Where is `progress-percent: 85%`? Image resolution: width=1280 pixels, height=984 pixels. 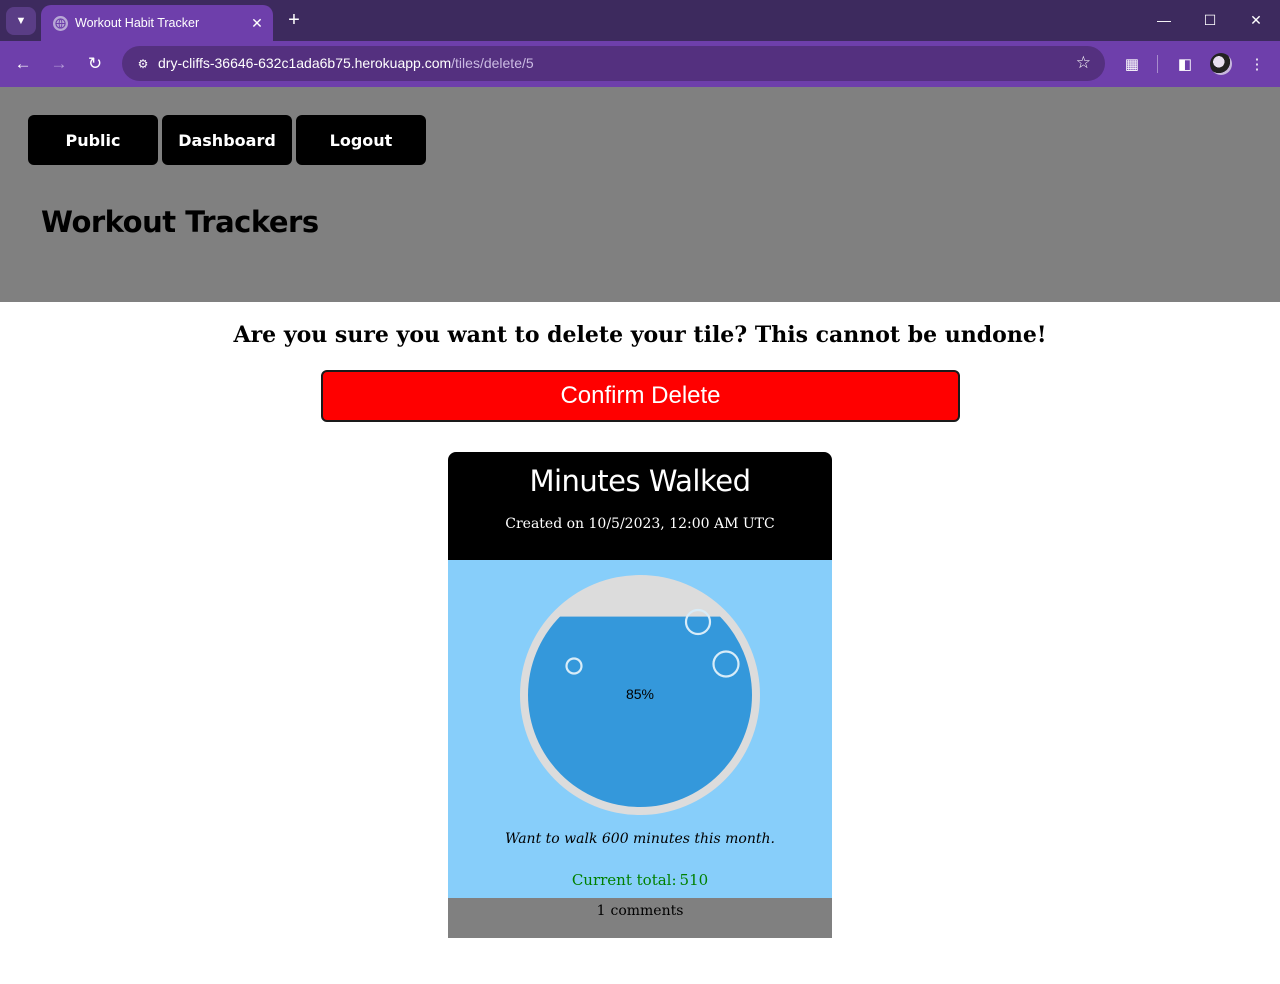 progress-percent: 85% is located at coordinates (640, 694).